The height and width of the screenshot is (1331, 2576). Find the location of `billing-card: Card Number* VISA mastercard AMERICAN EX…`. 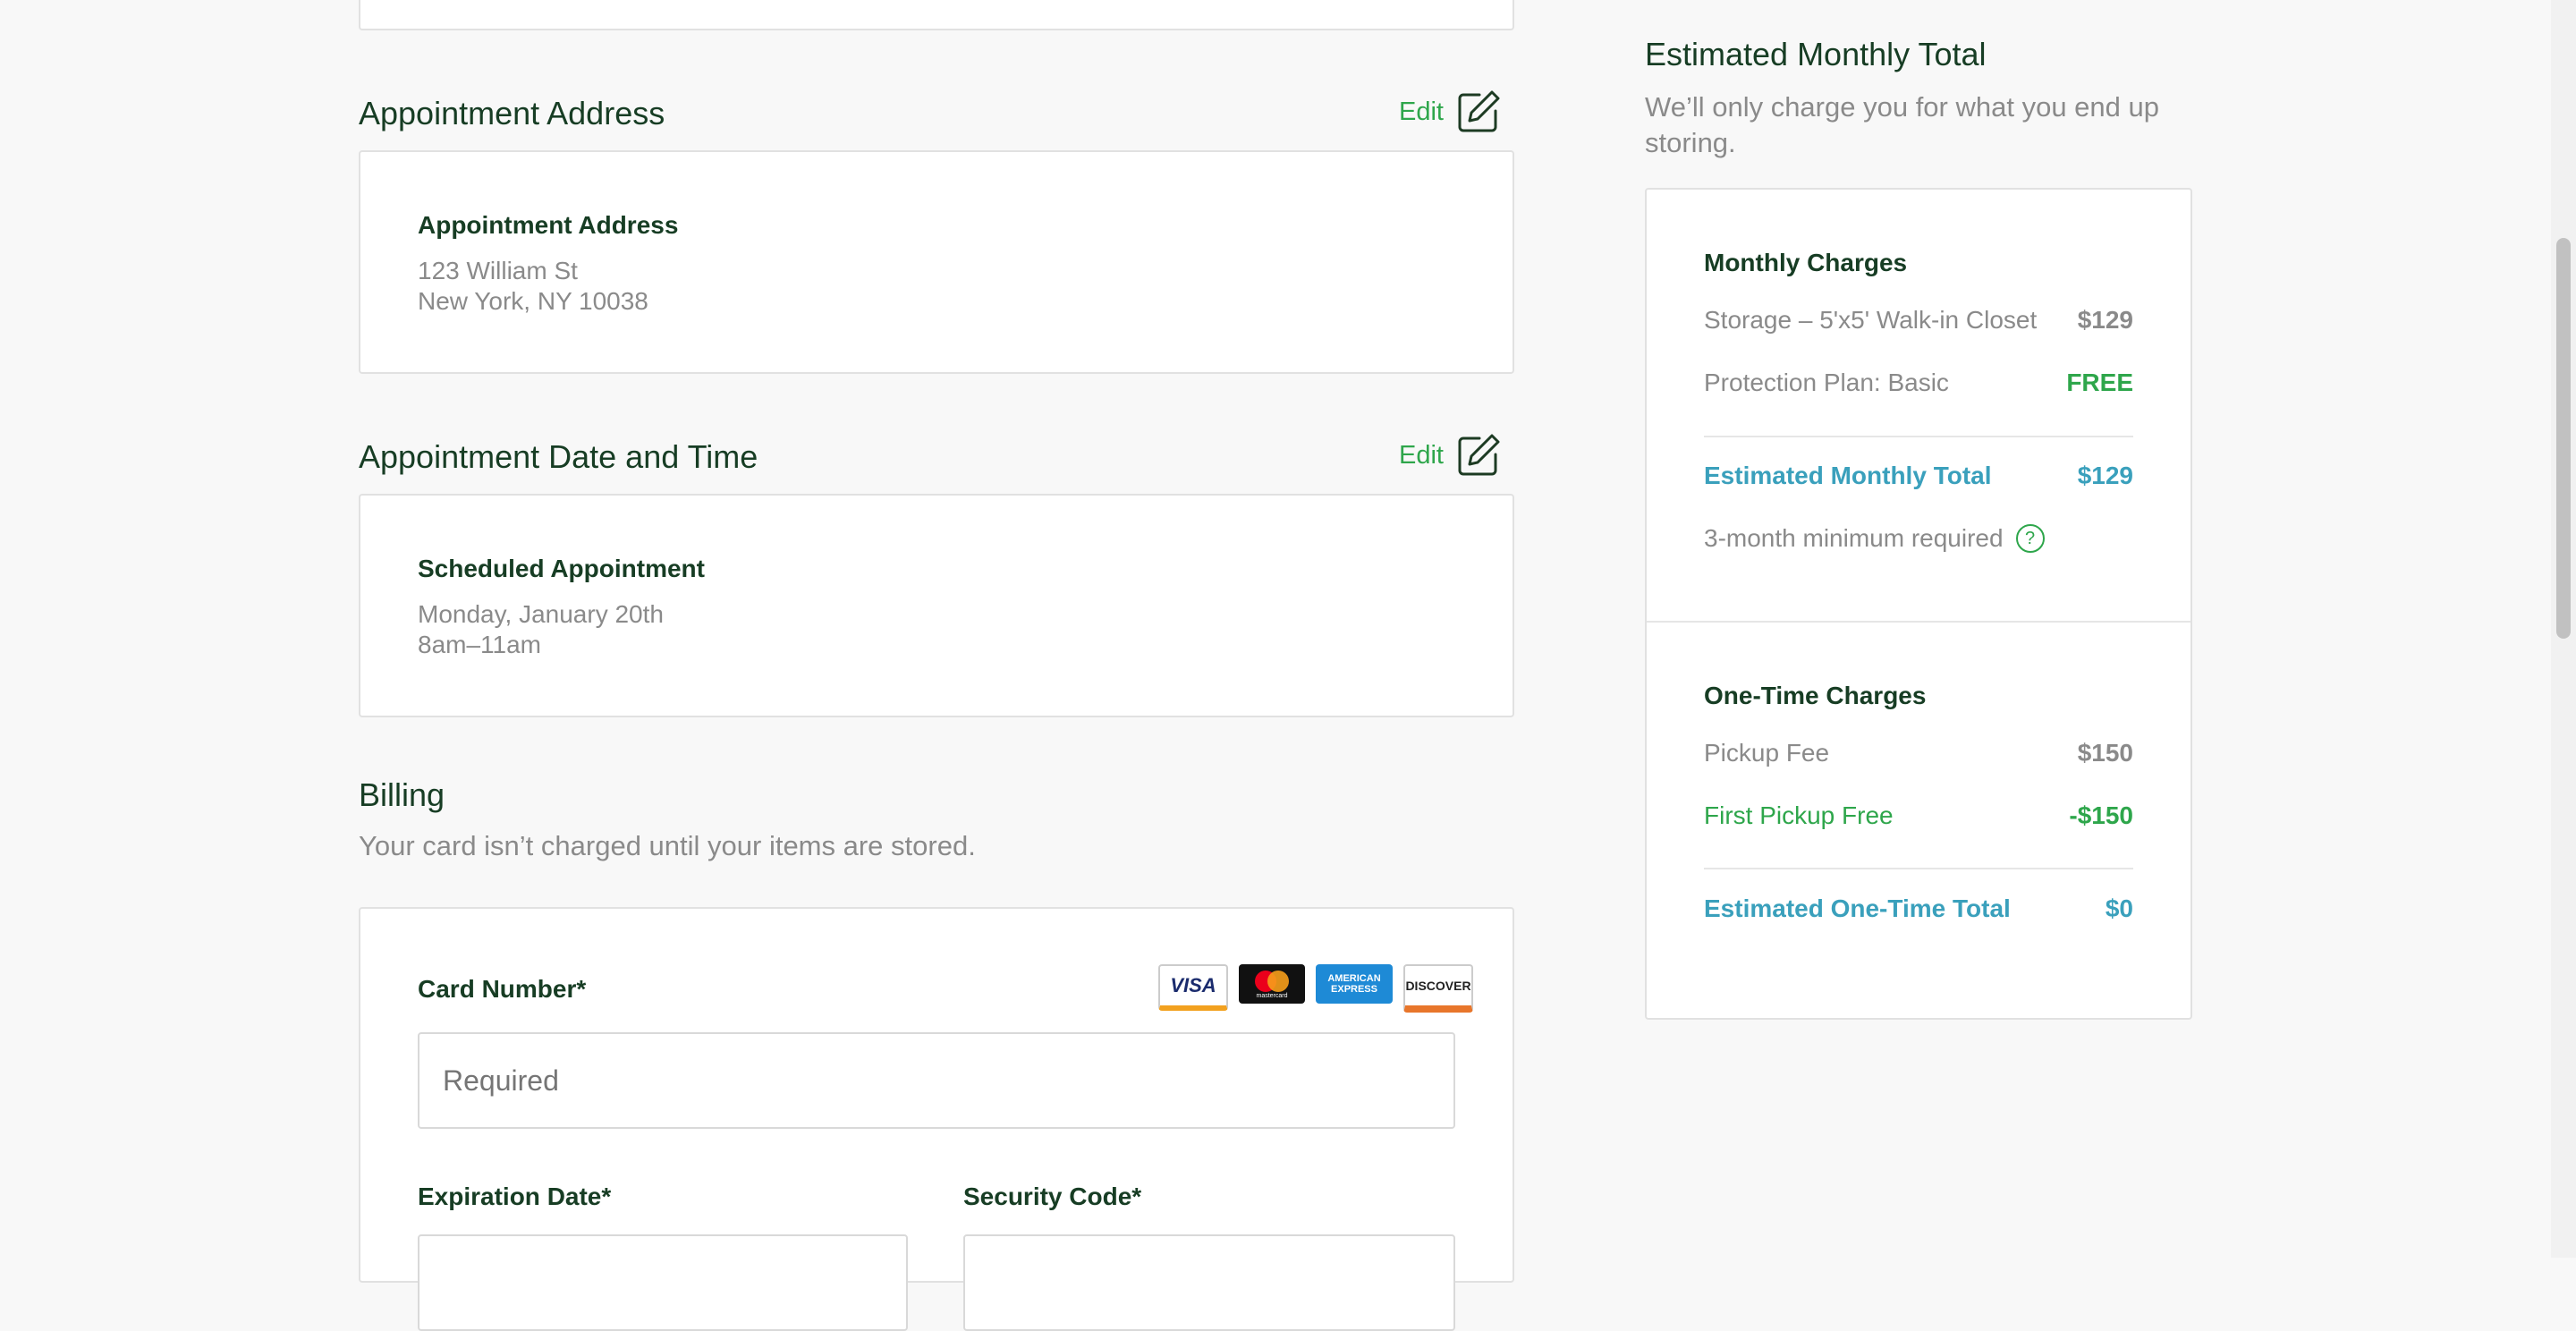

billing-card: Card Number* VISA mastercard AMERICAN EX… is located at coordinates (936, 1119).